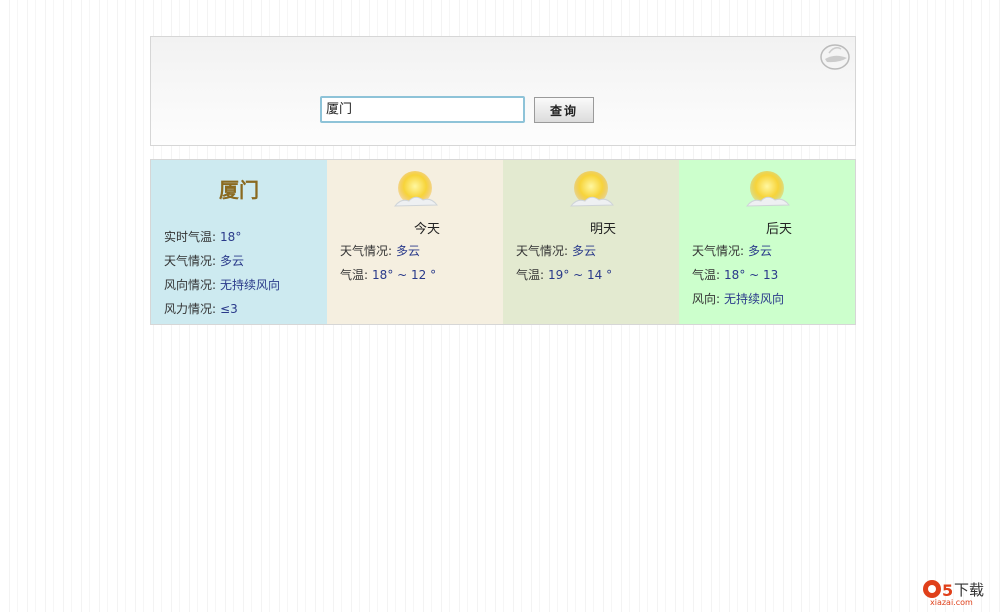 Image resolution: width=1007 pixels, height=612 pixels. I want to click on info-row: 风向情况: 无持续风向, so click(222, 284).